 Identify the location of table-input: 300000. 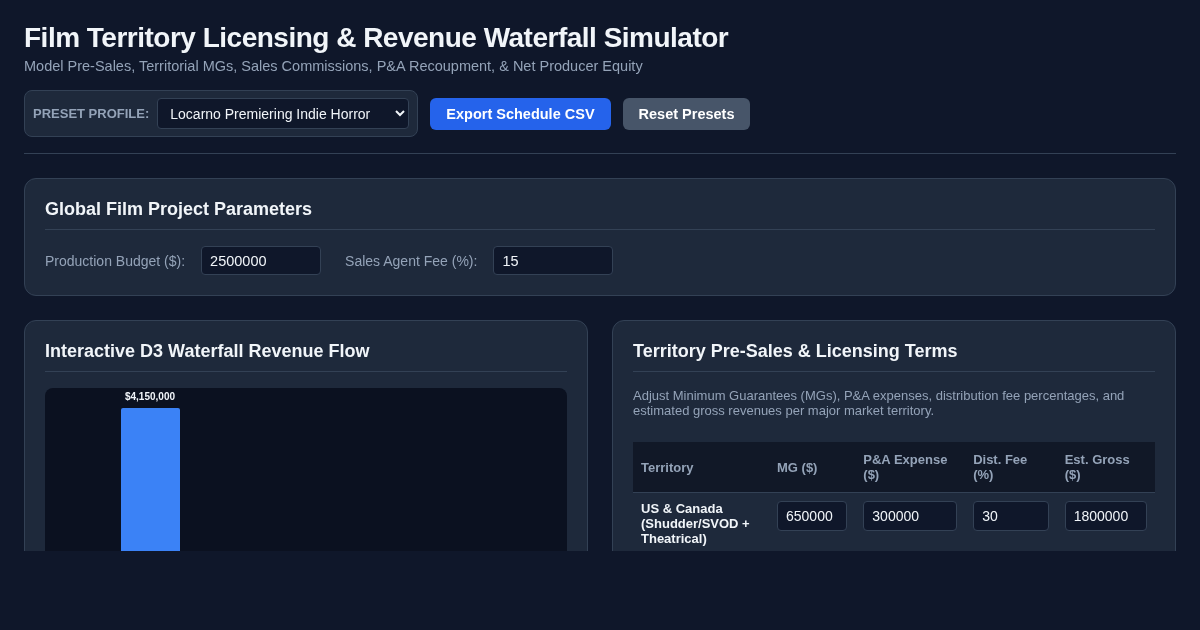
(910, 516).